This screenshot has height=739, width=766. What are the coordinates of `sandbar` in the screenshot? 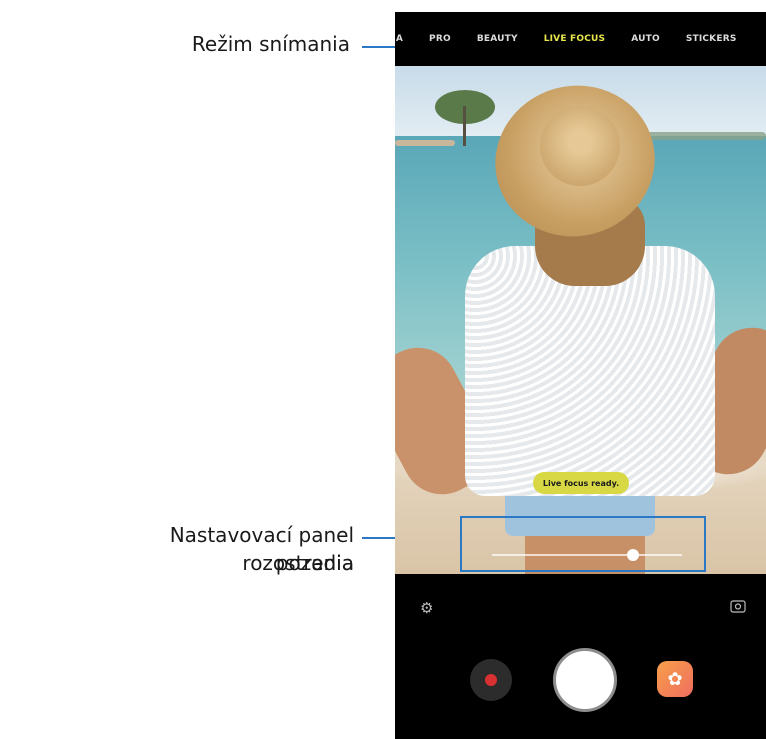 It's located at (425, 143).